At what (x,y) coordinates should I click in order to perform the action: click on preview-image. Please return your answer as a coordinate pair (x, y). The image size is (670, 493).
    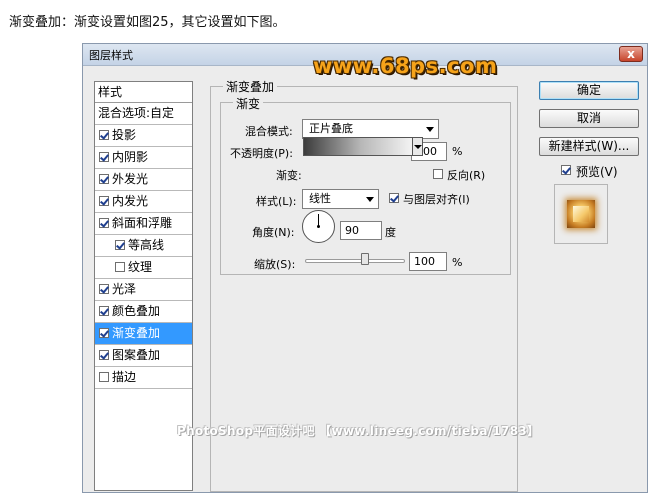
    Looking at the image, I should click on (581, 214).